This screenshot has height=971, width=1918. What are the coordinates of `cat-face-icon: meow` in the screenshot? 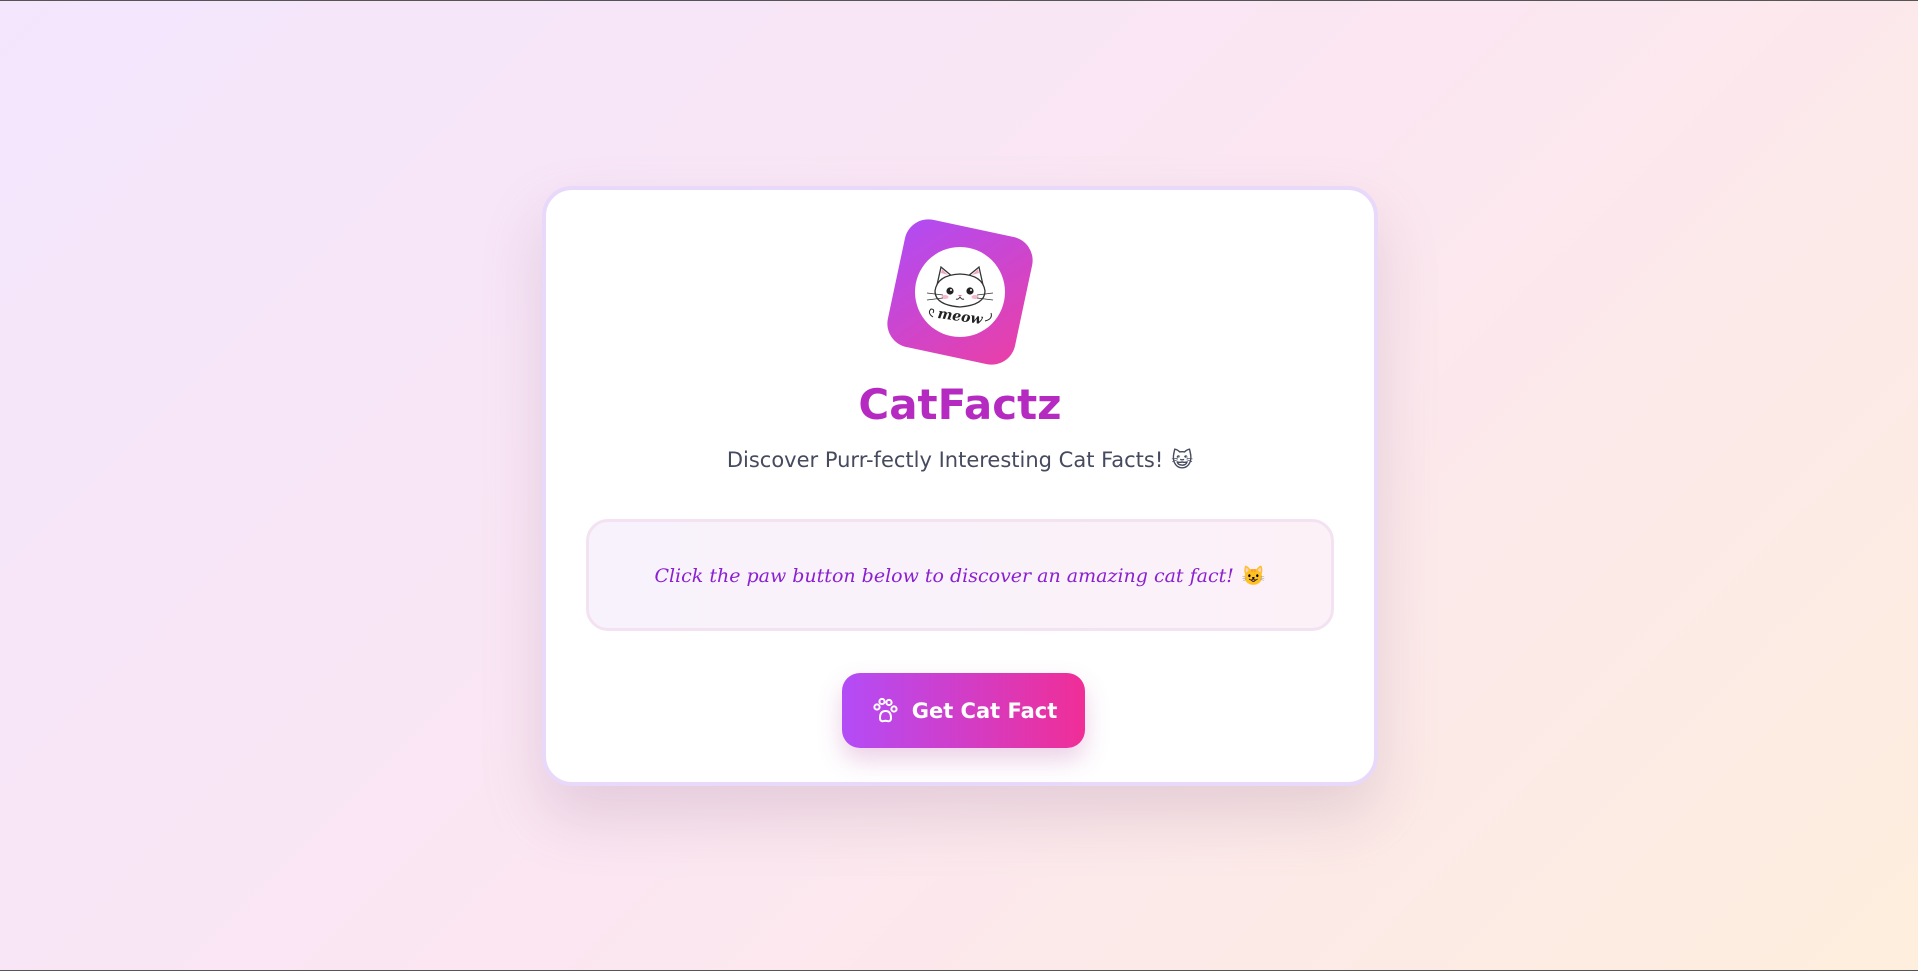 It's located at (960, 292).